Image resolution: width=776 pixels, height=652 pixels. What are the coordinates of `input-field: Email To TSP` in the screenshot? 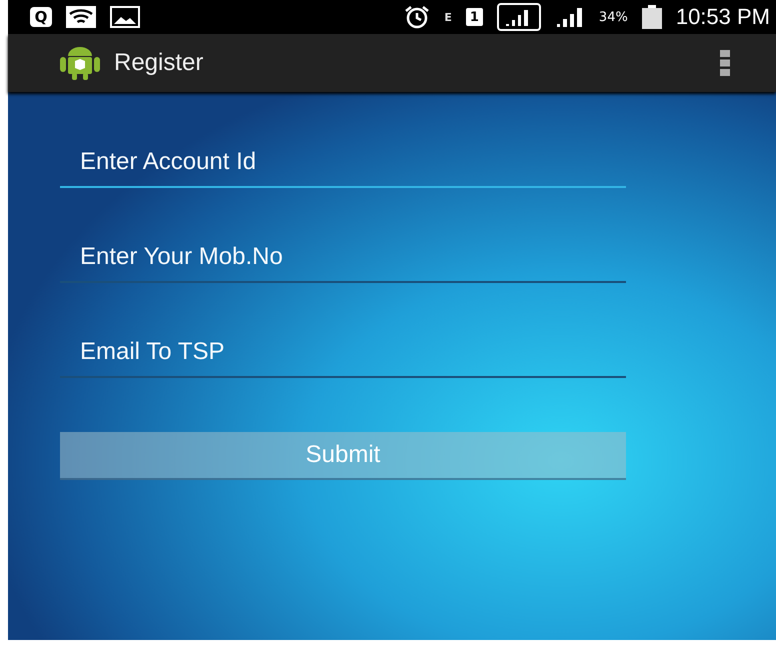 It's located at (343, 352).